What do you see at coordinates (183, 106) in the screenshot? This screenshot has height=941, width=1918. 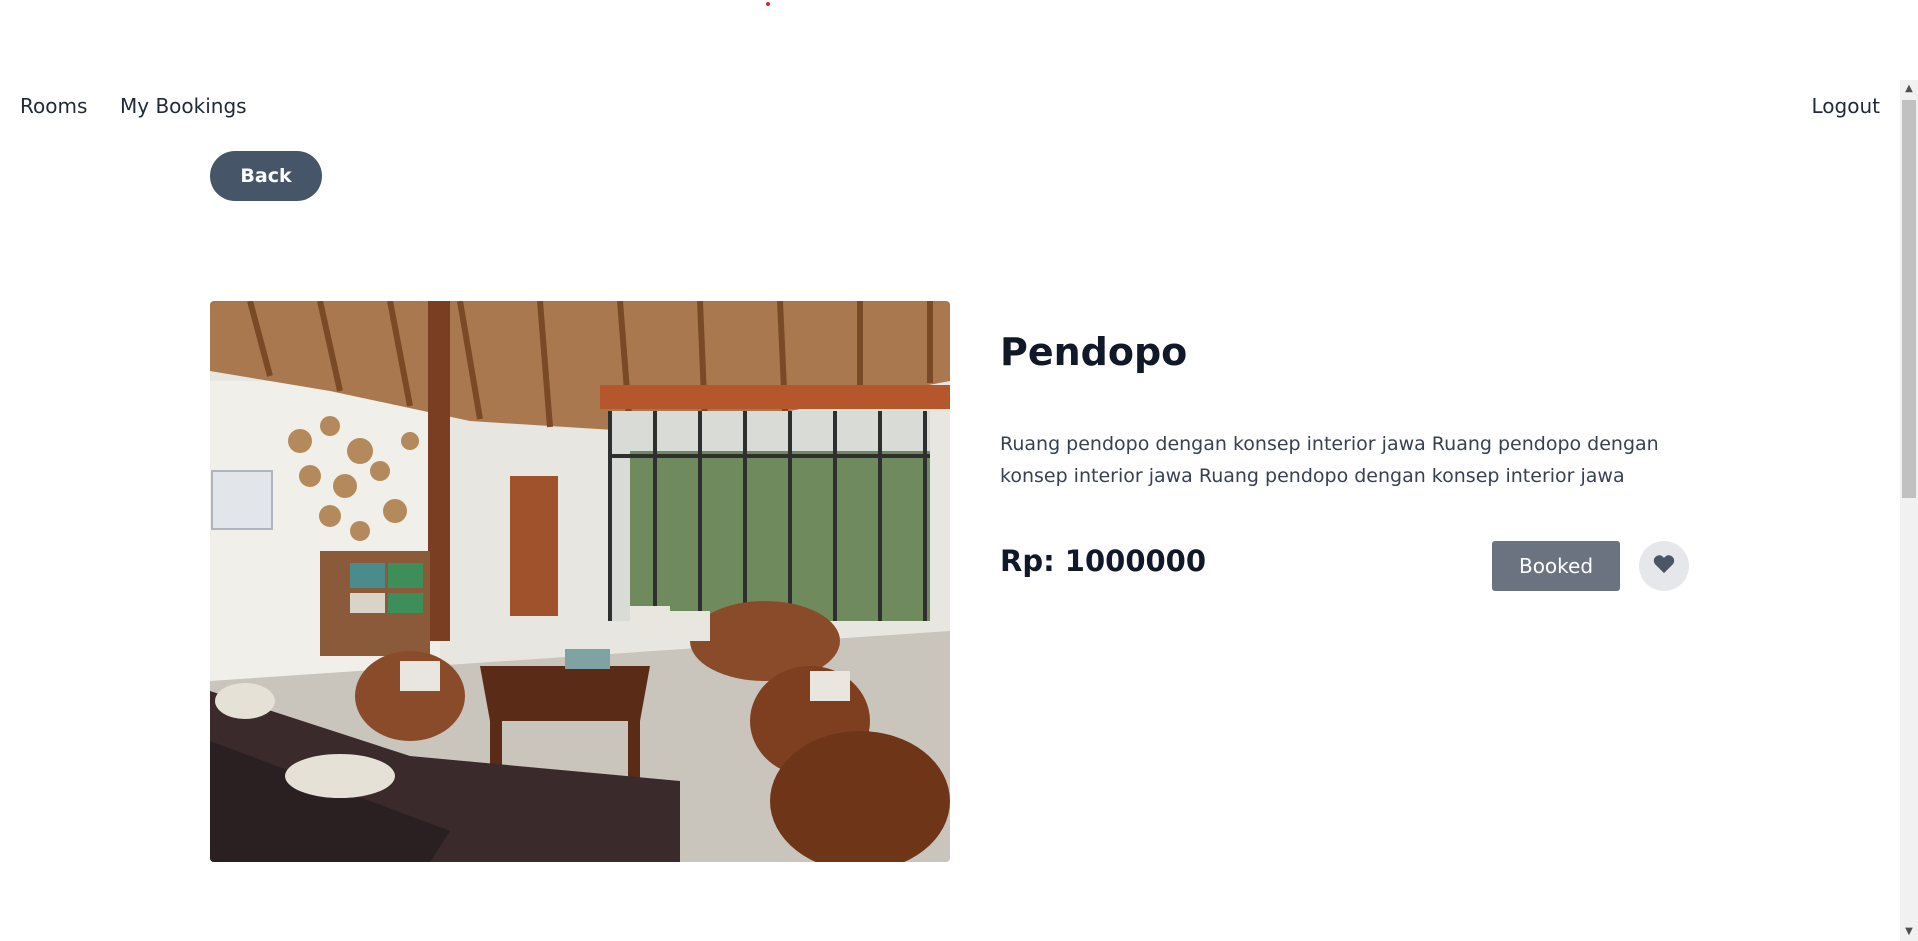 I see `nav-my-bookings-link: My Bookings` at bounding box center [183, 106].